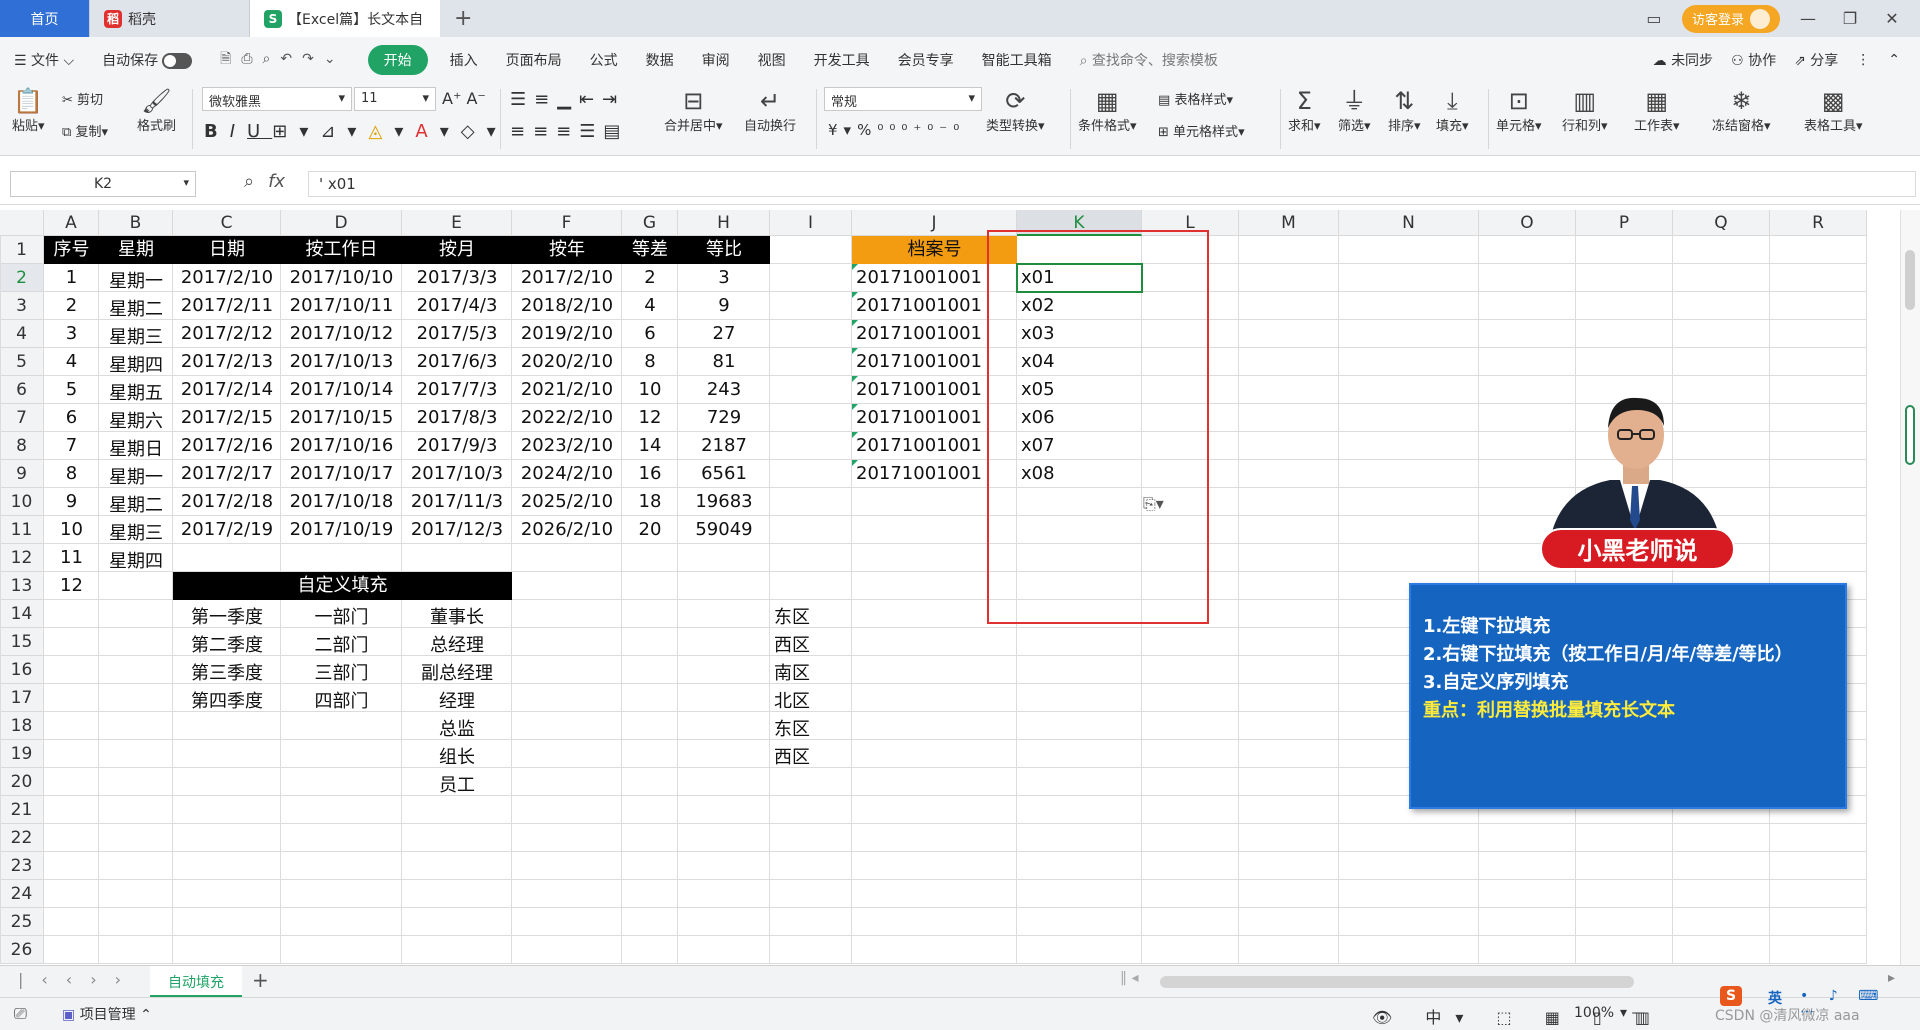  Describe the element at coordinates (1153, 504) in the screenshot. I see `paste-options-icon: ⎘▾` at that location.